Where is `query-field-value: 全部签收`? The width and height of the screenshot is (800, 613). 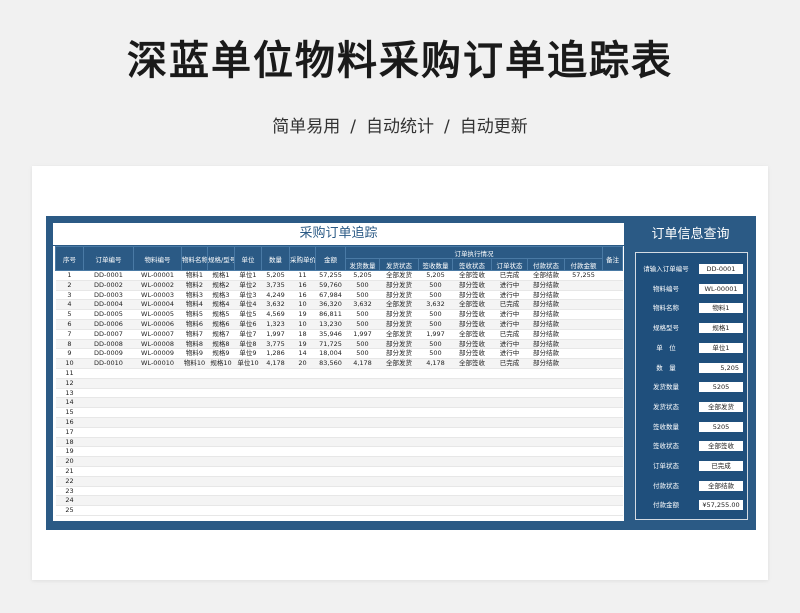
query-field-value: 全部签收 is located at coordinates (721, 446).